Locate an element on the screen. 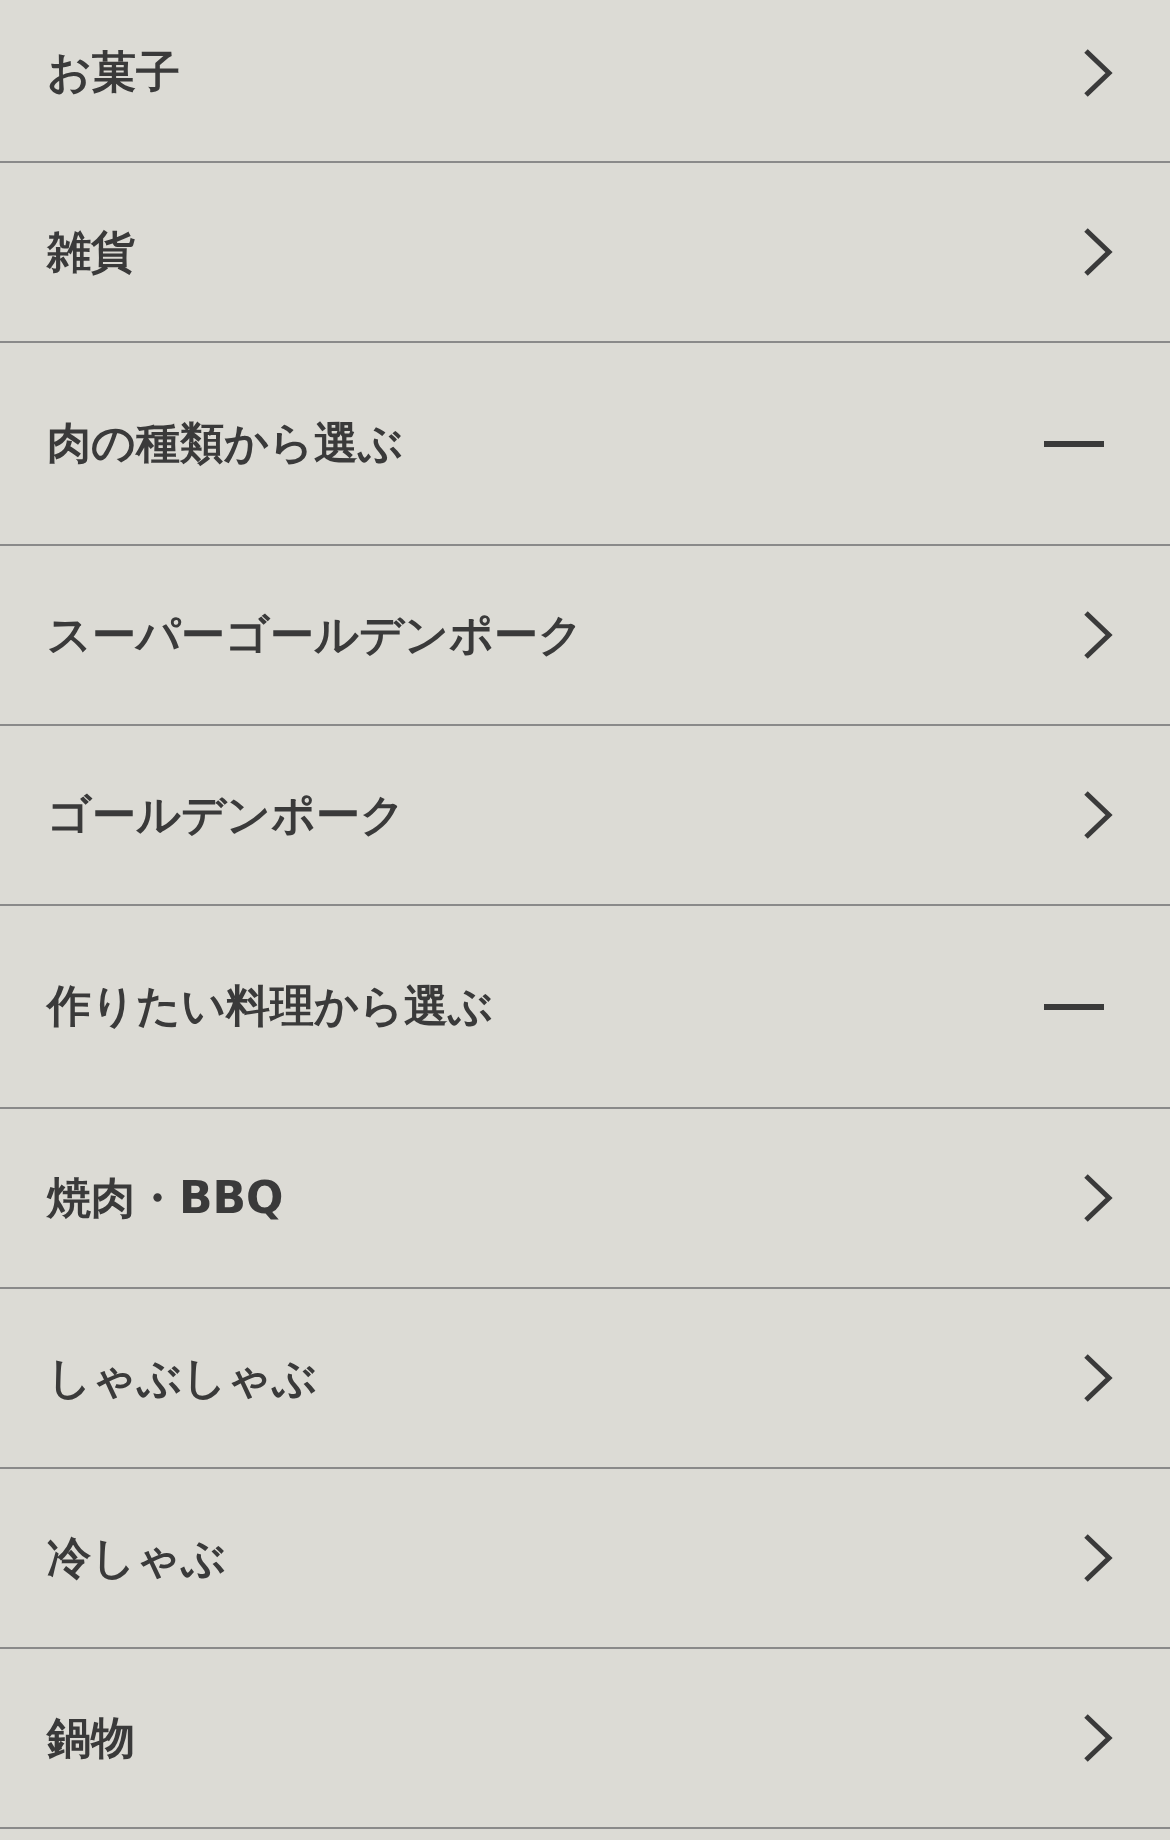 This screenshot has height=1840, width=1170. menu-section-header: 肉の種類から選ぶ is located at coordinates (585, 444).